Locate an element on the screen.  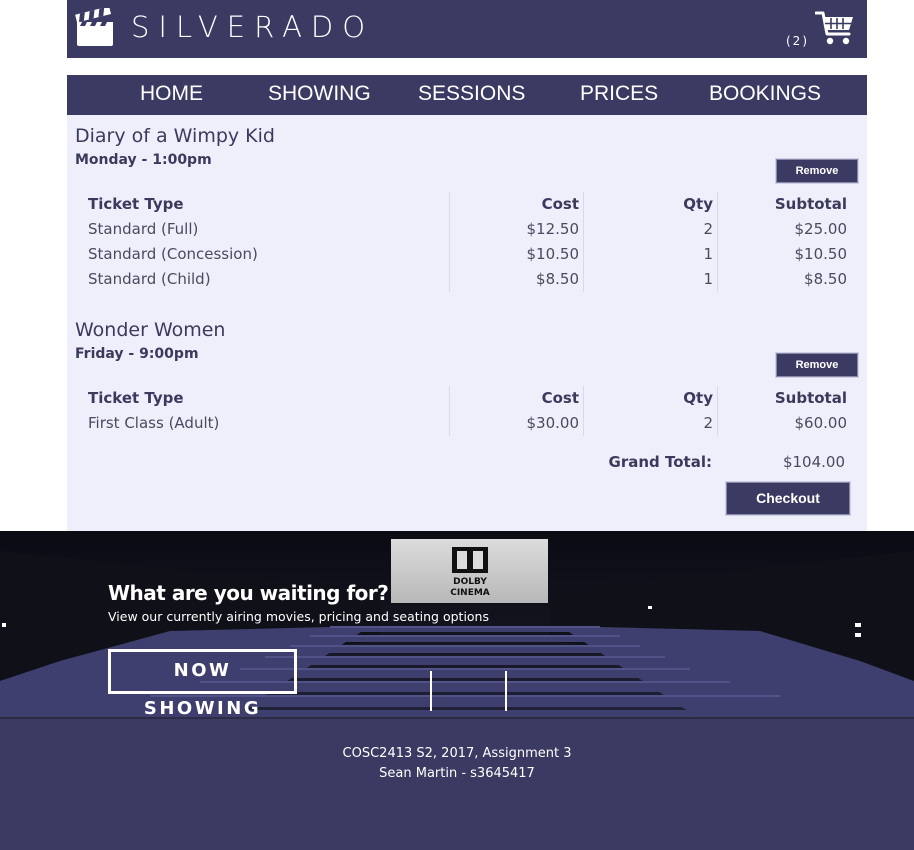
ticket-subtotal: $10.50 is located at coordinates (782, 254).